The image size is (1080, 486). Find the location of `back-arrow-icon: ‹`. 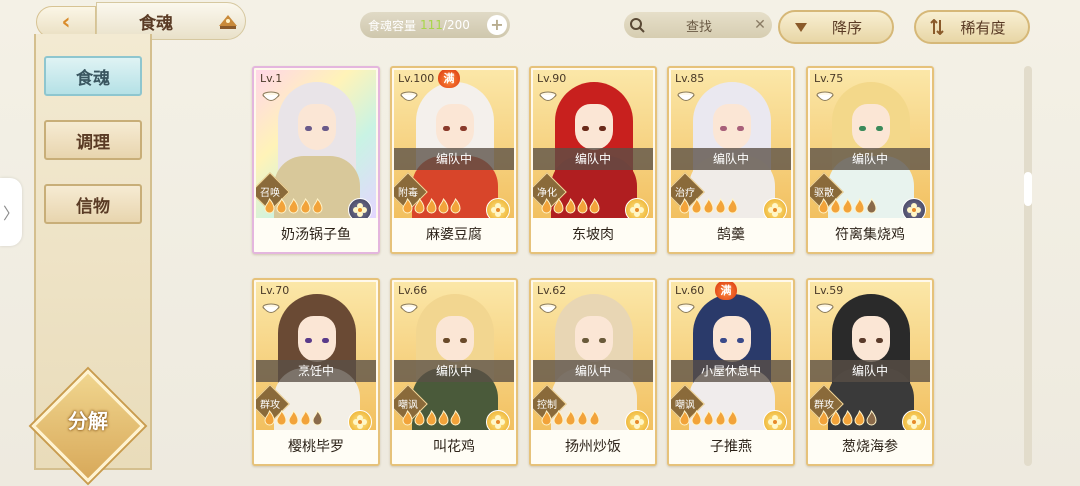

back-arrow-icon: ‹ is located at coordinates (66, 22).